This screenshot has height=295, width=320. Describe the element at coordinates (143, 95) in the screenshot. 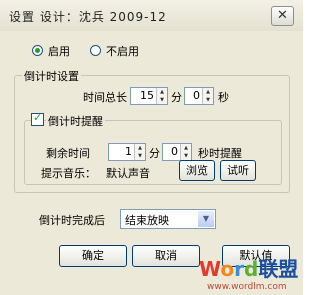

I see `total-minutes-value: 15` at that location.